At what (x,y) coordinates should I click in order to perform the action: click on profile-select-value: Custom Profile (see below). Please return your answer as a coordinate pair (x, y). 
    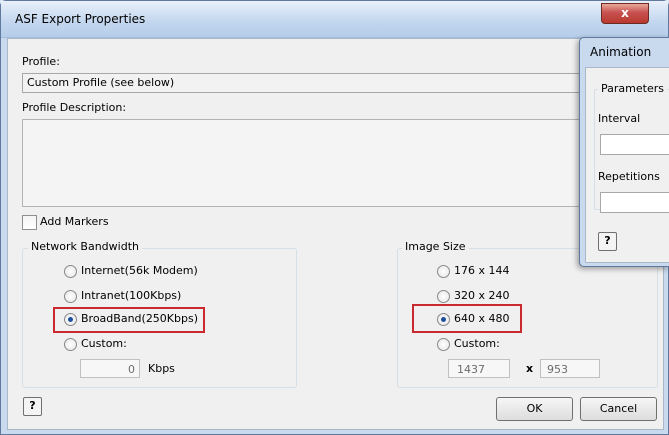
    Looking at the image, I should click on (101, 82).